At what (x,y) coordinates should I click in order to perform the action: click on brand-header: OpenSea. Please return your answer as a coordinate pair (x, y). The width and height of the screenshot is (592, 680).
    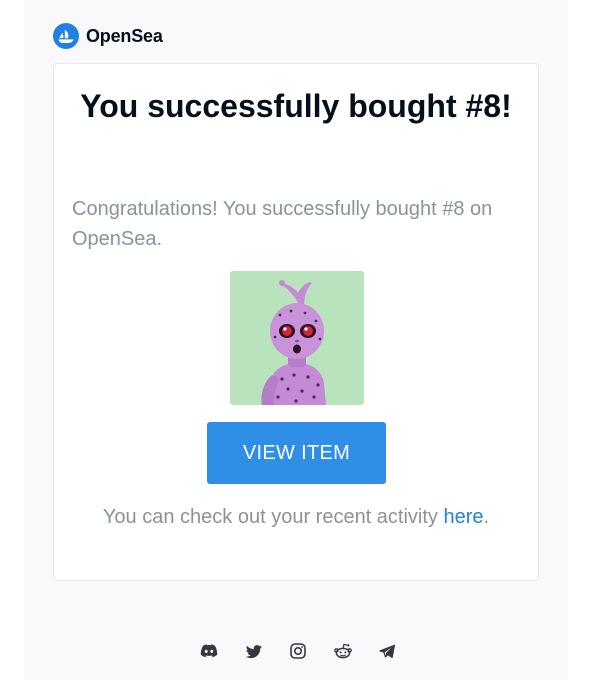
    Looking at the image, I should click on (108, 36).